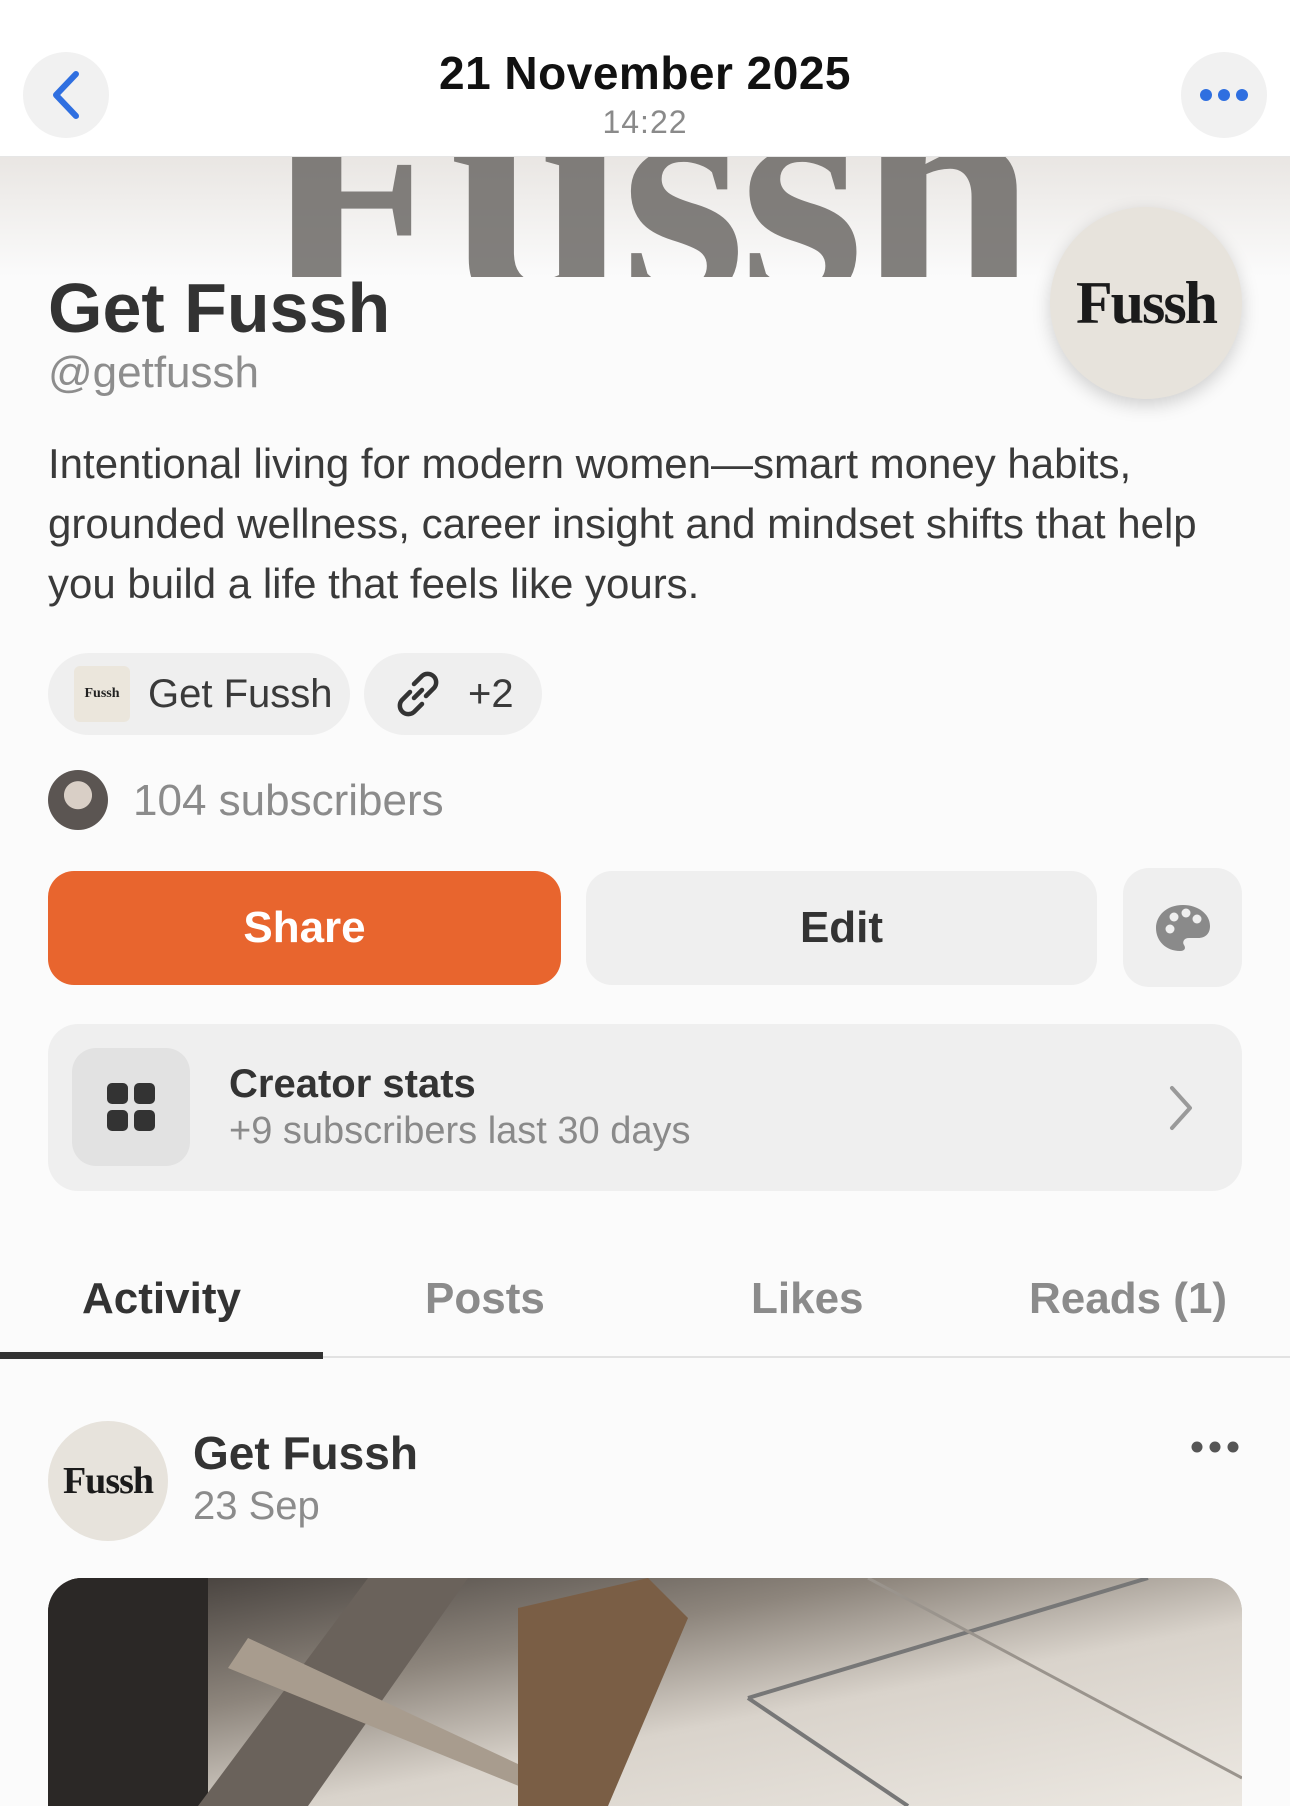  I want to click on top-bar: 21 November 2025 14:22, so click(645, 78).